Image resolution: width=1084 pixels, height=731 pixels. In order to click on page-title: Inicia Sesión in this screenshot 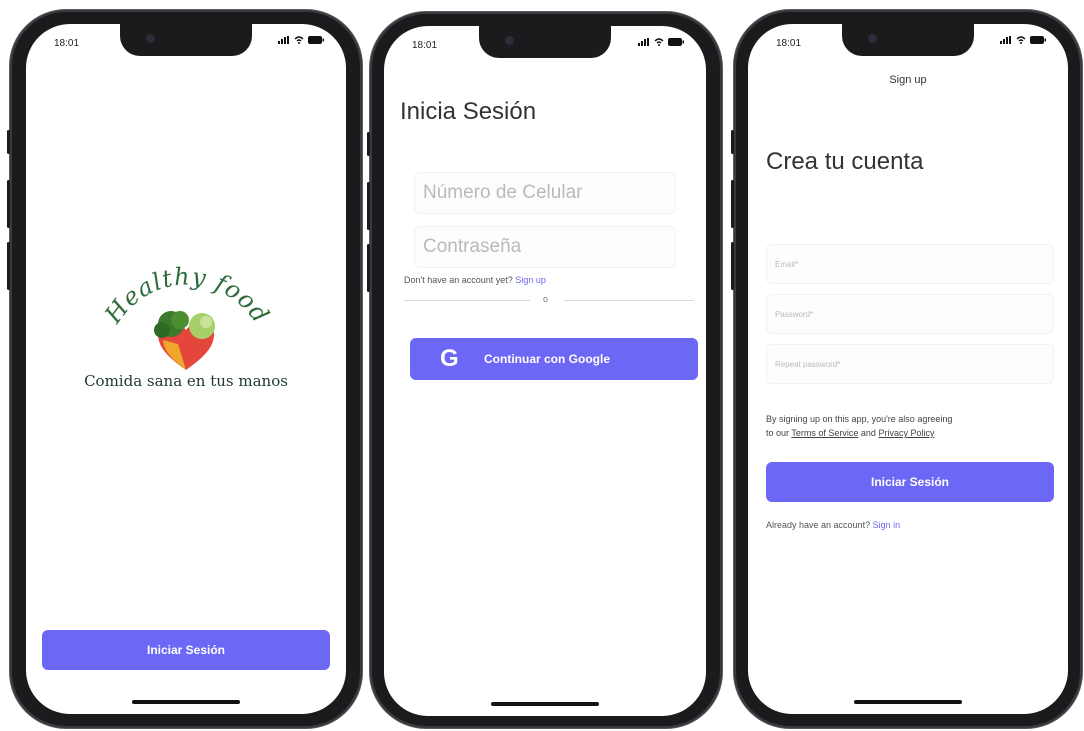, I will do `click(468, 111)`.